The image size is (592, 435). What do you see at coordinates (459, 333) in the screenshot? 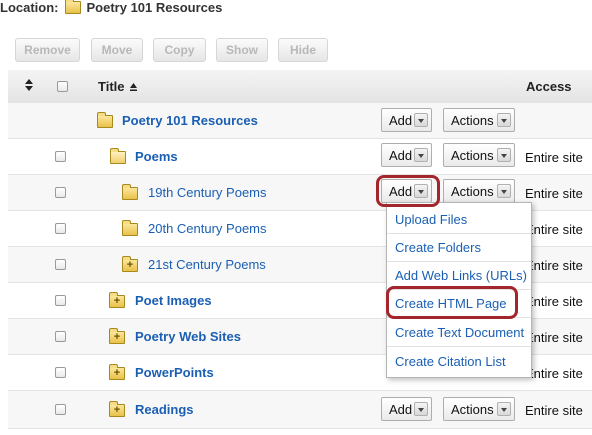
I see `menu-item-create-text-document: Create Text Document` at bounding box center [459, 333].